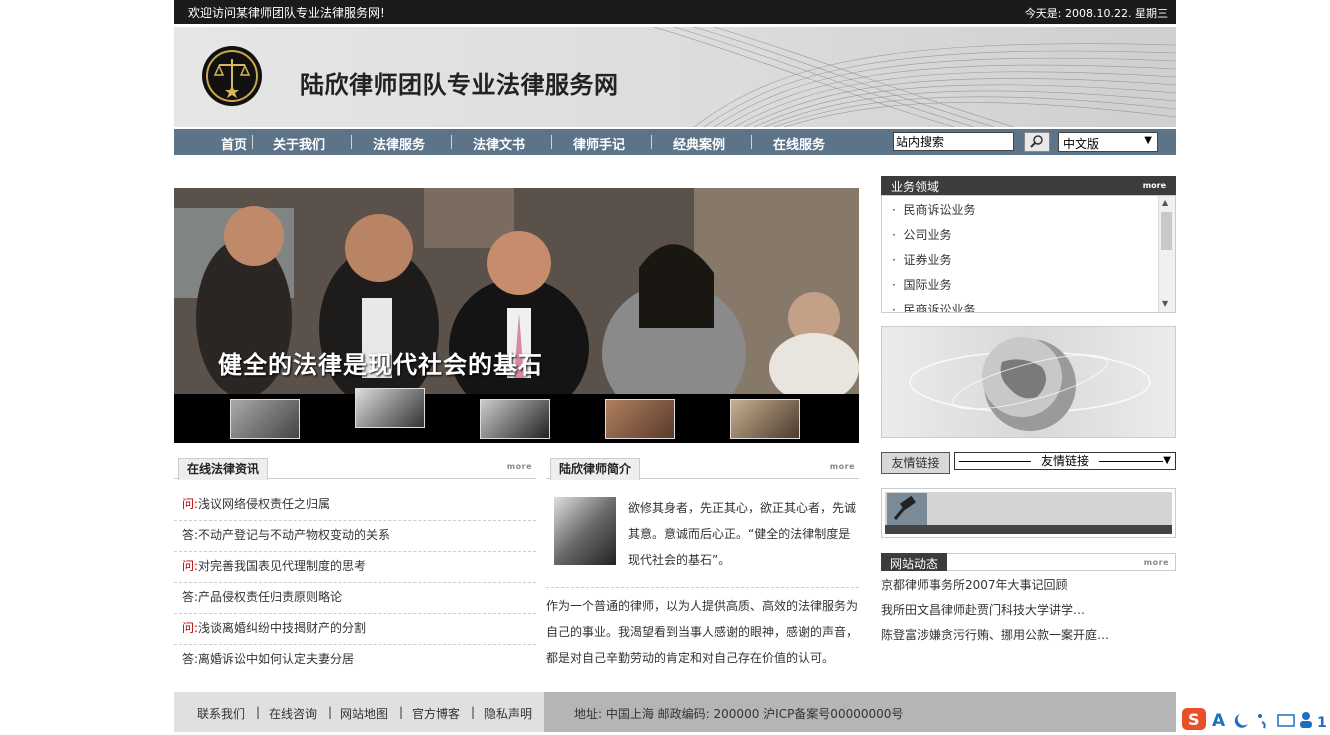 Image resolution: width=1330 pixels, height=735 pixels. Describe the element at coordinates (223, 469) in the screenshot. I see `legal-news-title: 在线法律资讯` at that location.